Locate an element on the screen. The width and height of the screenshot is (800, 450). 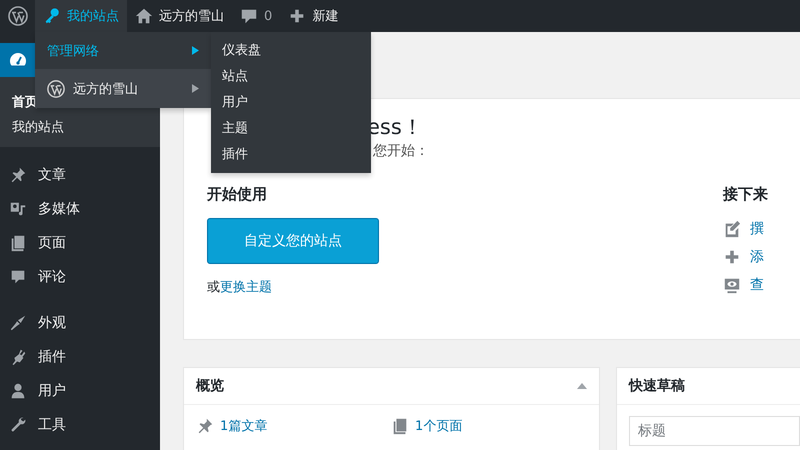
box-title: 快速草稿 is located at coordinates (657, 386).